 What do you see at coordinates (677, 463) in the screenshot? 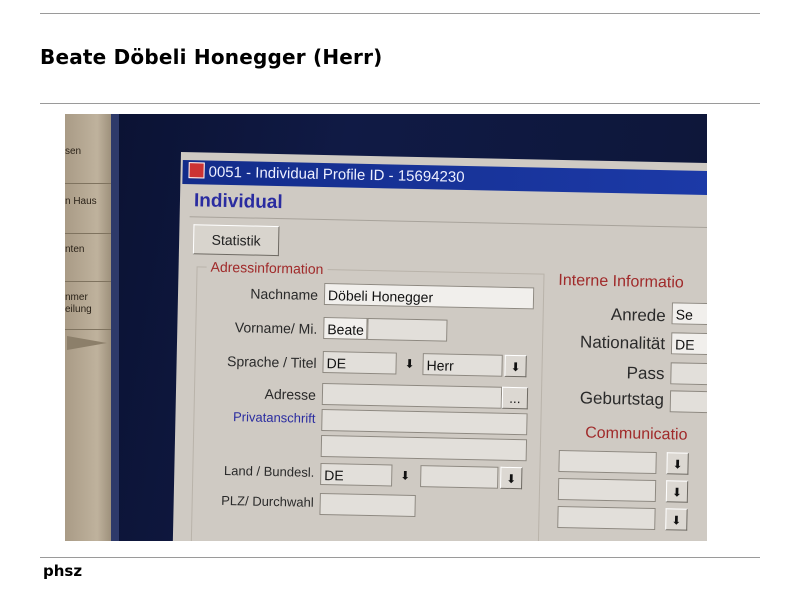
I see `communication-dropdown-icon-1: ⬇` at bounding box center [677, 463].